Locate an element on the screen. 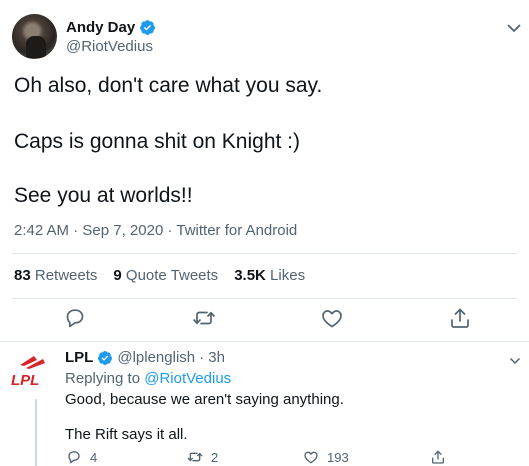 This screenshot has width=529, height=466. lpl-logo-text: LPL is located at coordinates (25, 380).